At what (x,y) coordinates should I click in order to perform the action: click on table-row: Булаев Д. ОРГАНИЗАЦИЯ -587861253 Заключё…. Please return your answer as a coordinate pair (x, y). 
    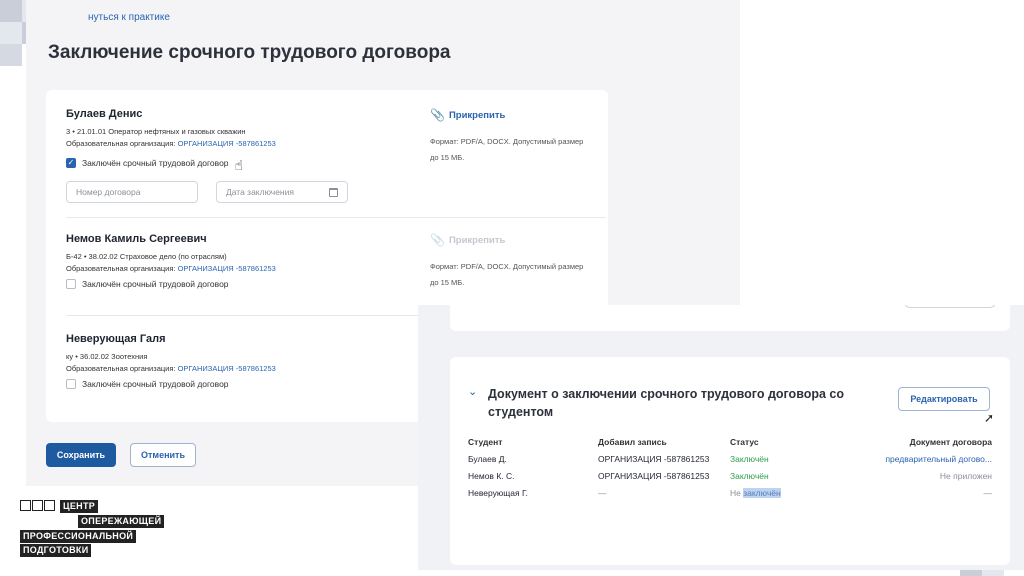
    Looking at the image, I should click on (730, 462).